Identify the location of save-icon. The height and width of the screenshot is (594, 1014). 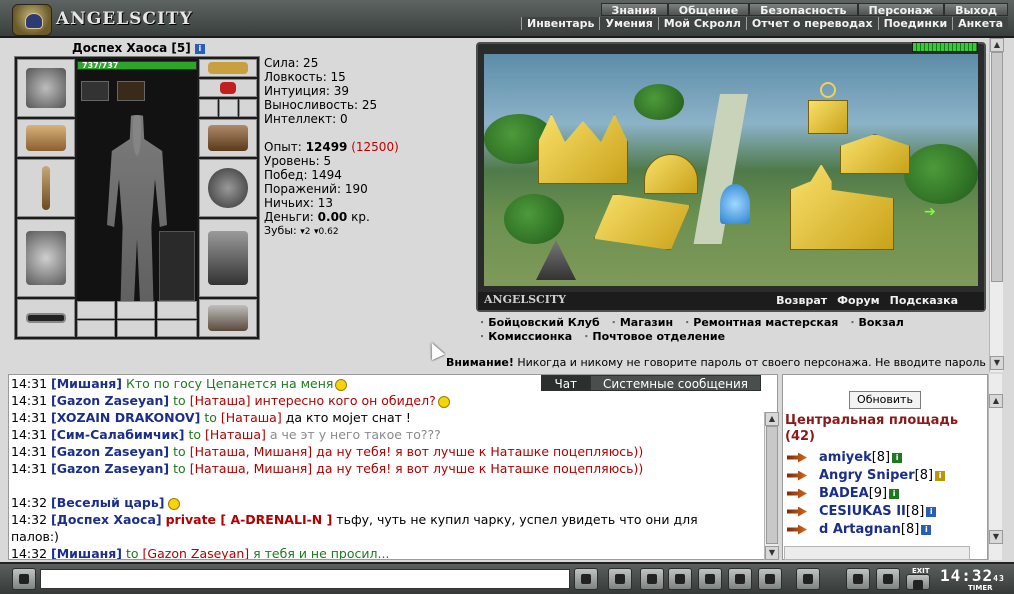
(680, 579).